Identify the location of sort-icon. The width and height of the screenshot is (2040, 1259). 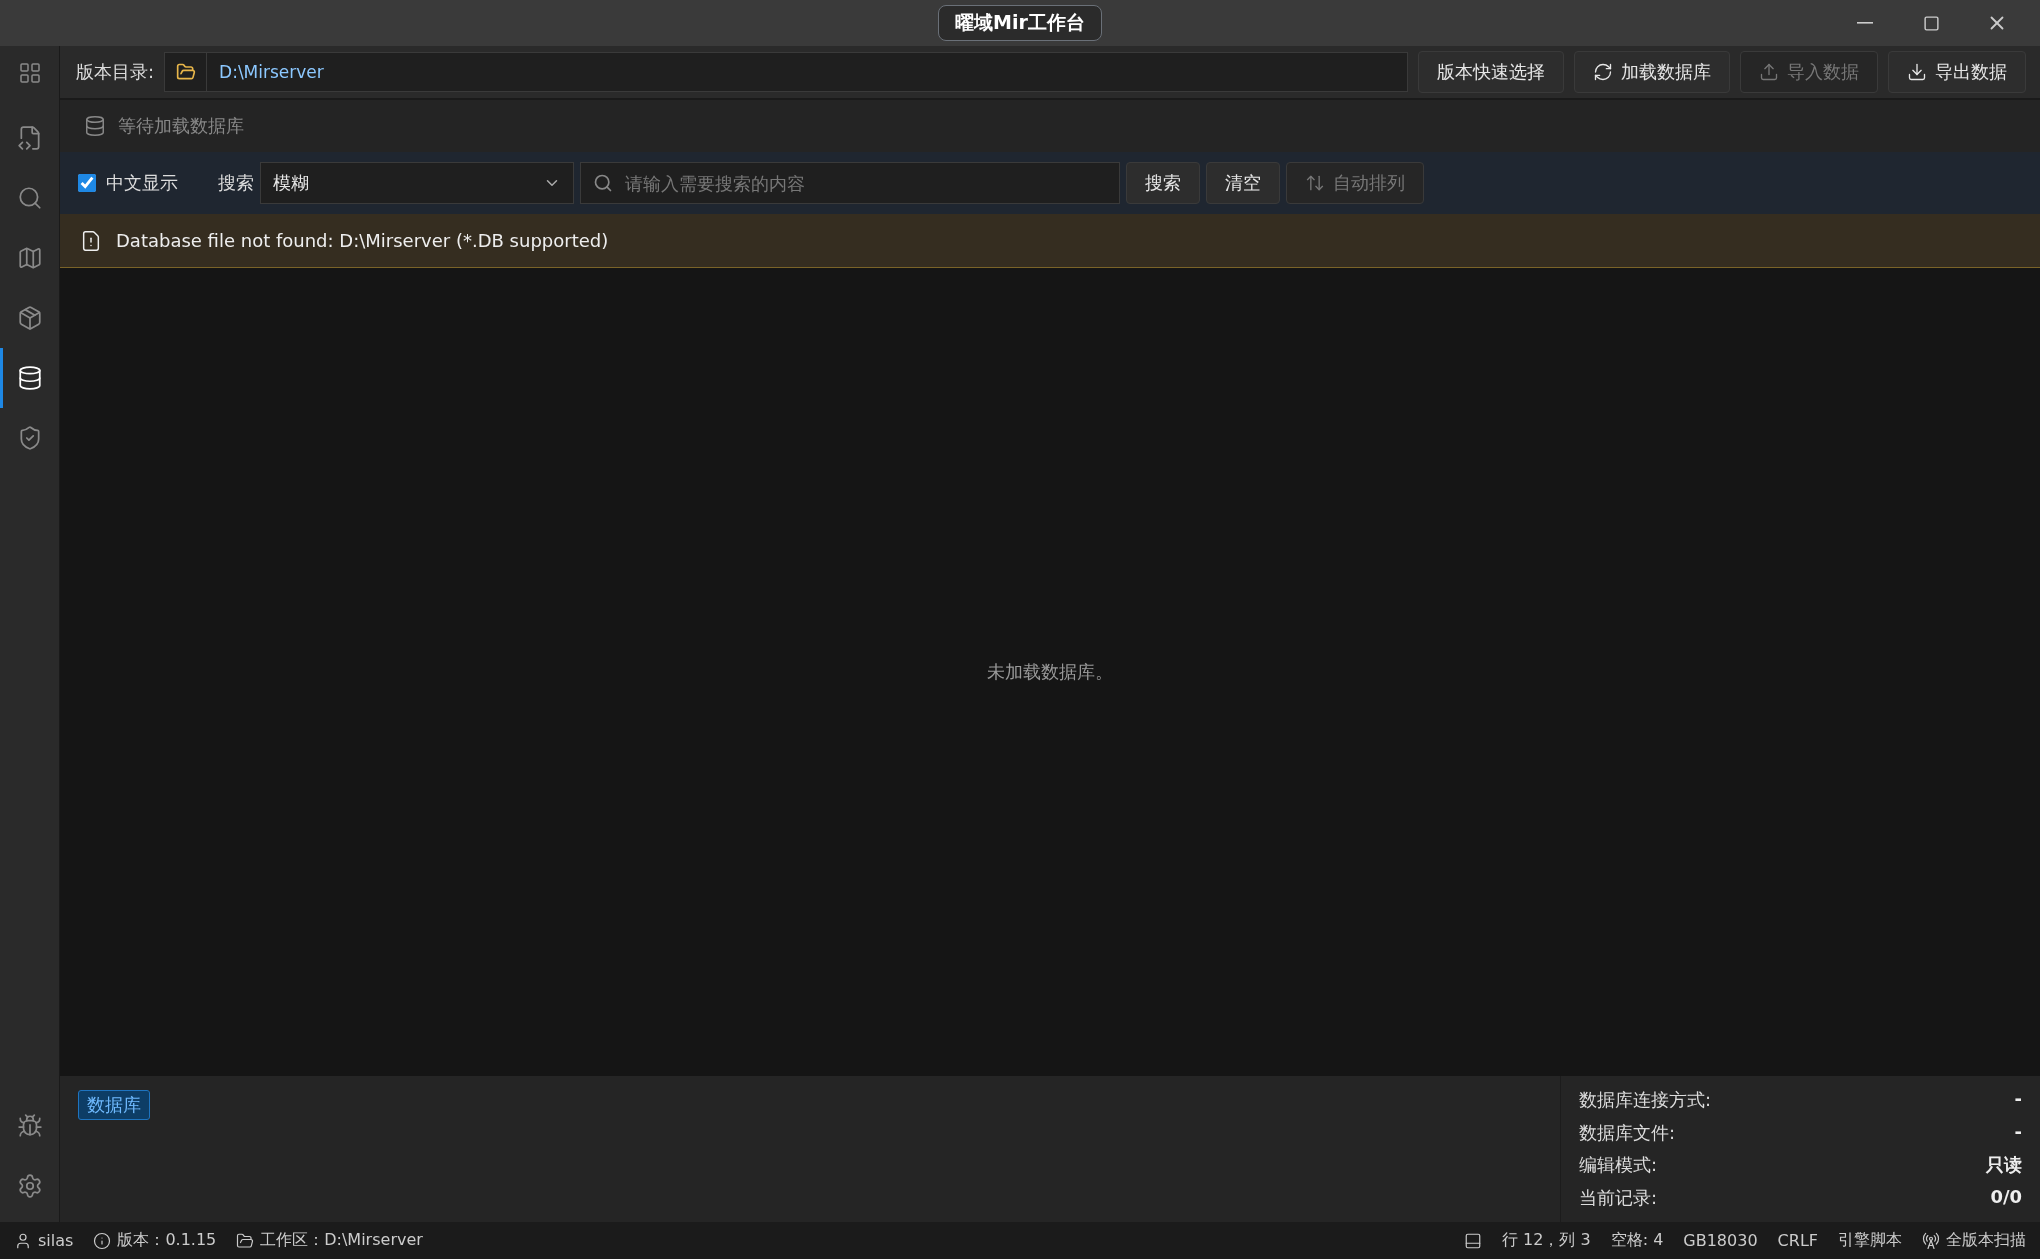
(1315, 183).